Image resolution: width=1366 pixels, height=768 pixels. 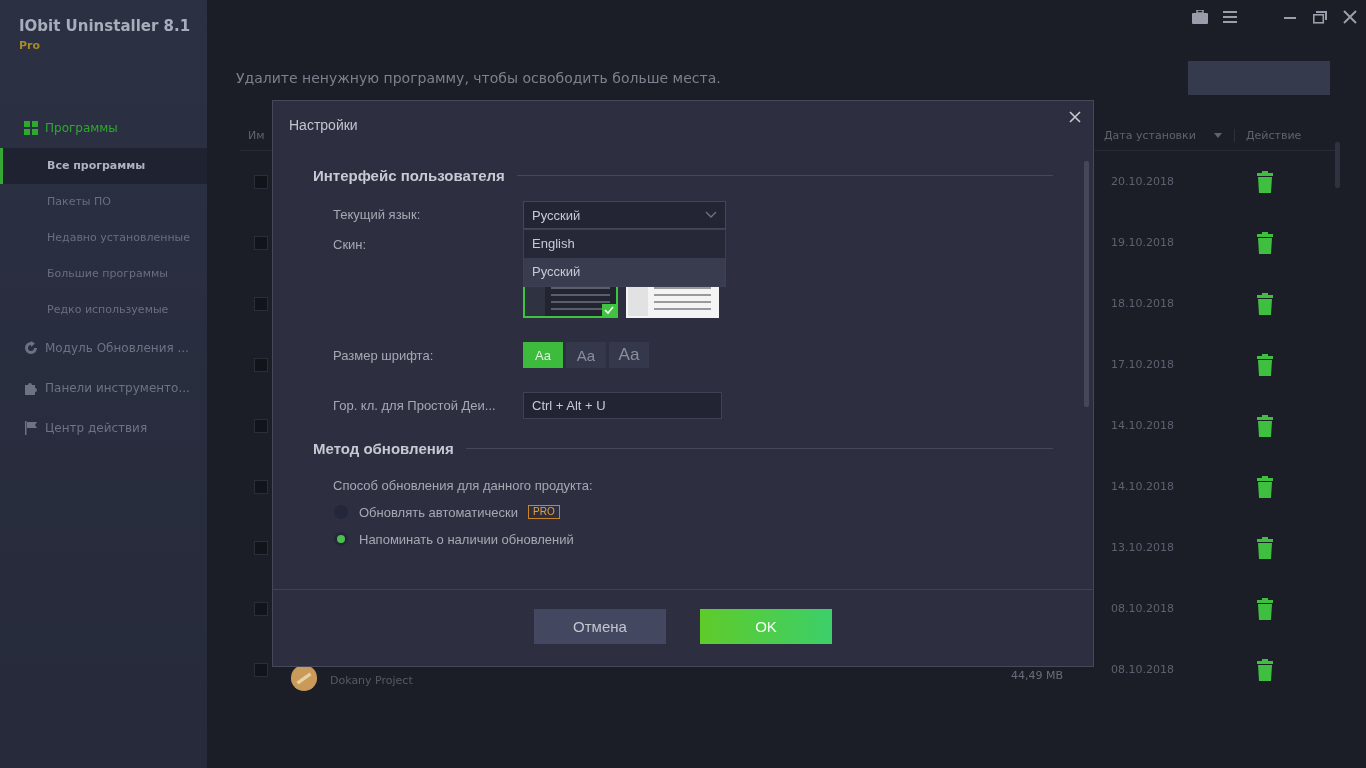 What do you see at coordinates (350, 245) in the screenshot?
I see `field-label: Скин:` at bounding box center [350, 245].